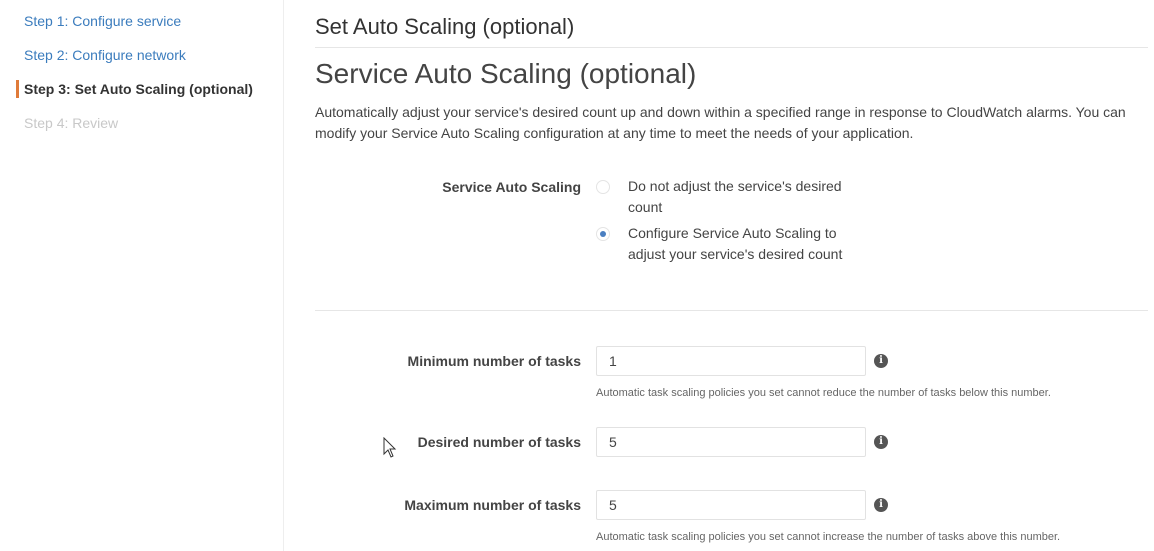 The width and height of the screenshot is (1154, 551). What do you see at coordinates (102, 21) in the screenshot?
I see `step-configure-service-link: Step 1: Configure service` at bounding box center [102, 21].